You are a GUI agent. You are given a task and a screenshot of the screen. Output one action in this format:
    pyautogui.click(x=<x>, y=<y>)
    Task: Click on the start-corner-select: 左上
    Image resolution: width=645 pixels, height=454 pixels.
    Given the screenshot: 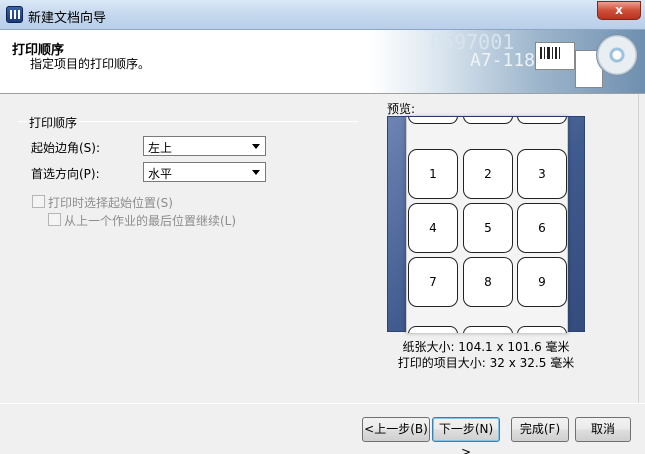 What is the action you would take?
    pyautogui.click(x=204, y=146)
    